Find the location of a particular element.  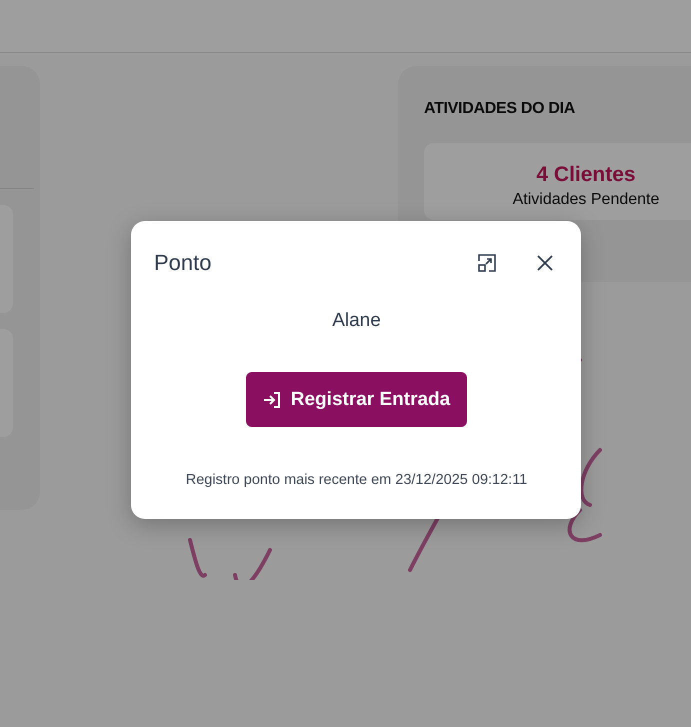

last-record-text: Registro ponto mais recente em 23/12/2025 09:12:11 is located at coordinates (357, 480).